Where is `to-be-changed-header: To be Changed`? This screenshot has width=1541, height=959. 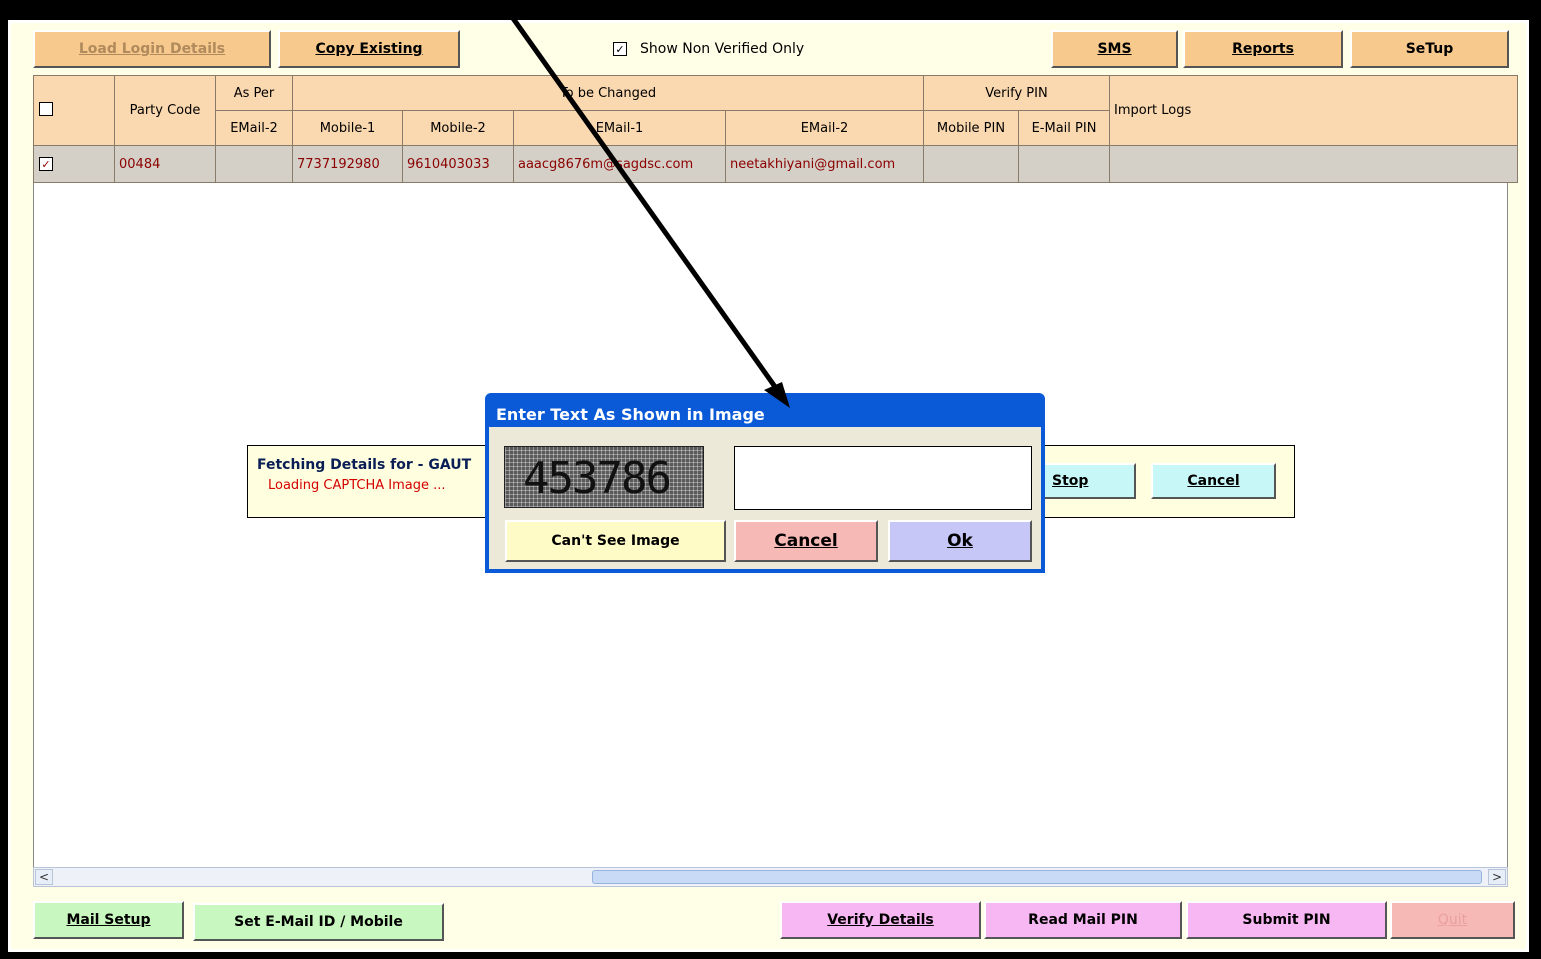 to-be-changed-header: To be Changed is located at coordinates (608, 93).